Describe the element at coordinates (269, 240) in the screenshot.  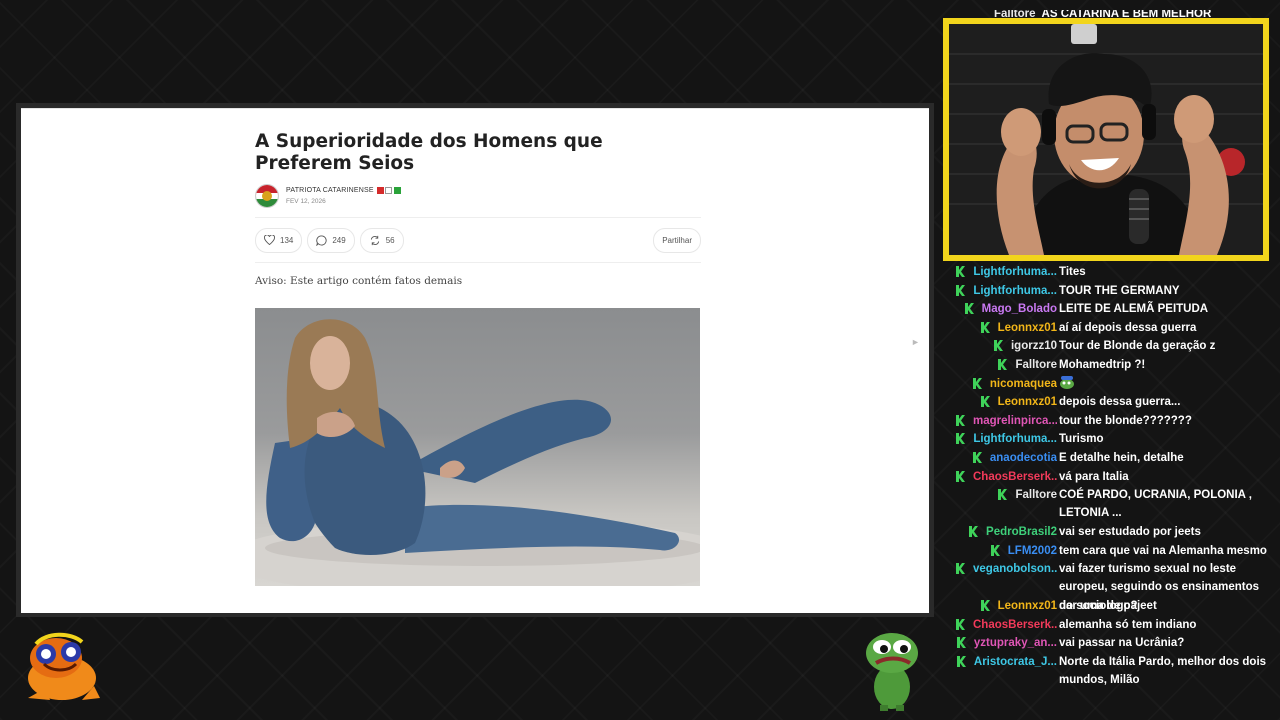
I see `heart-icon` at that location.